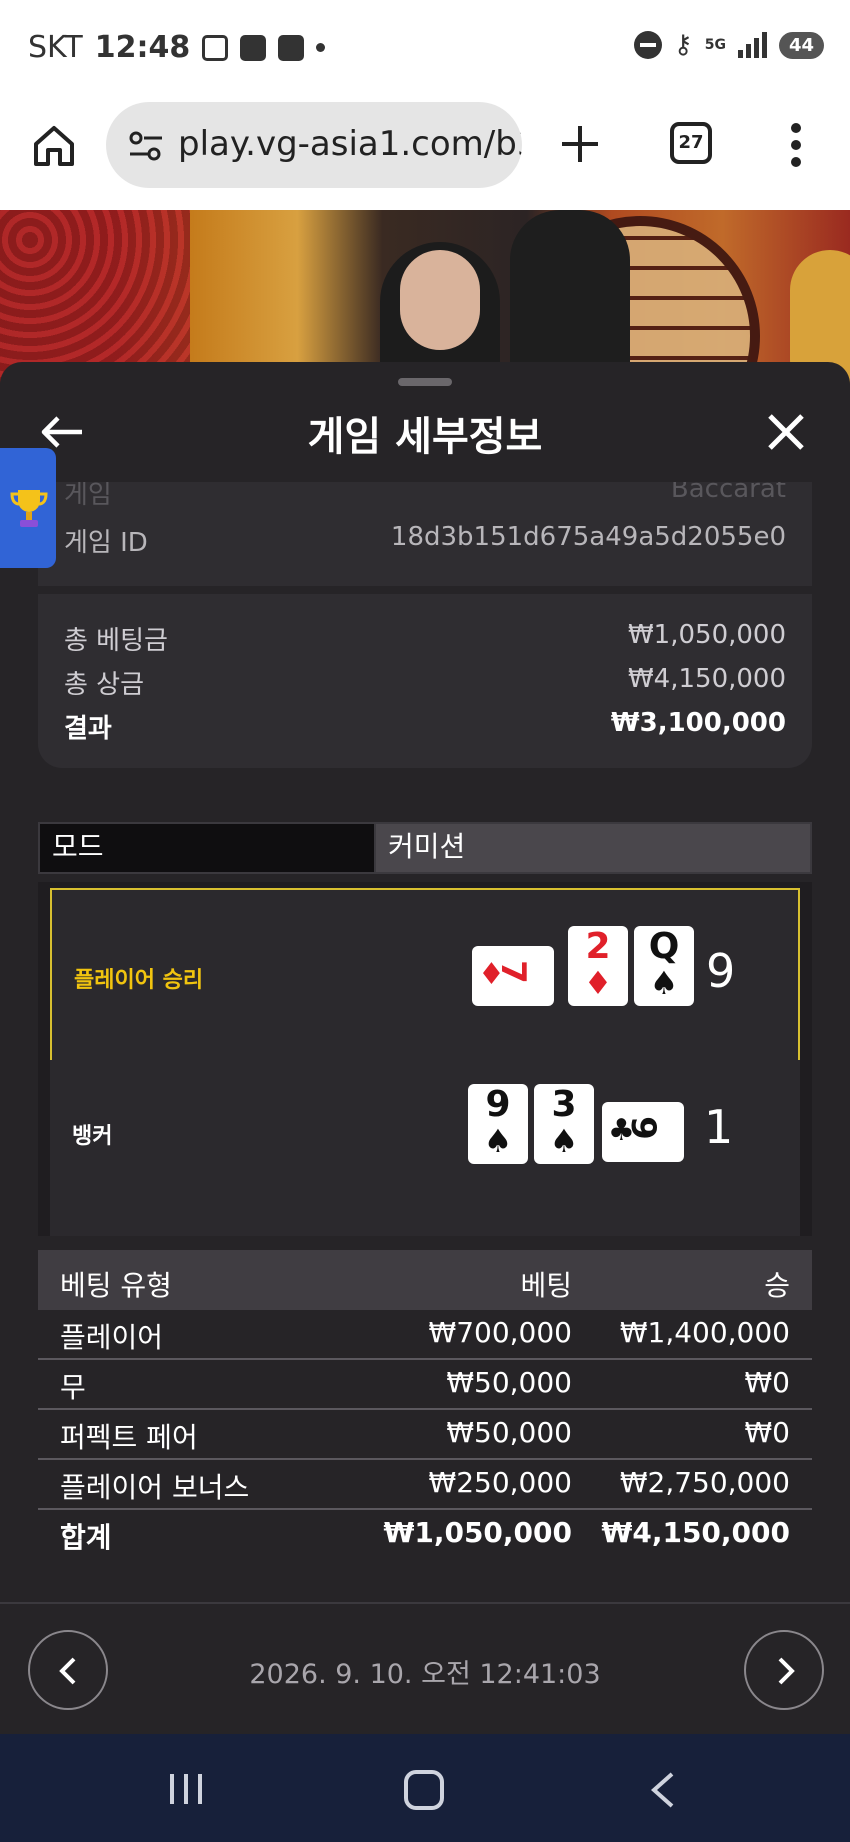 This screenshot has width=850, height=1842. What do you see at coordinates (425, 1148) in the screenshot?
I see `banker-hand: 뱅커 9 ♠ 3 ♠ 9 ♣ 1` at bounding box center [425, 1148].